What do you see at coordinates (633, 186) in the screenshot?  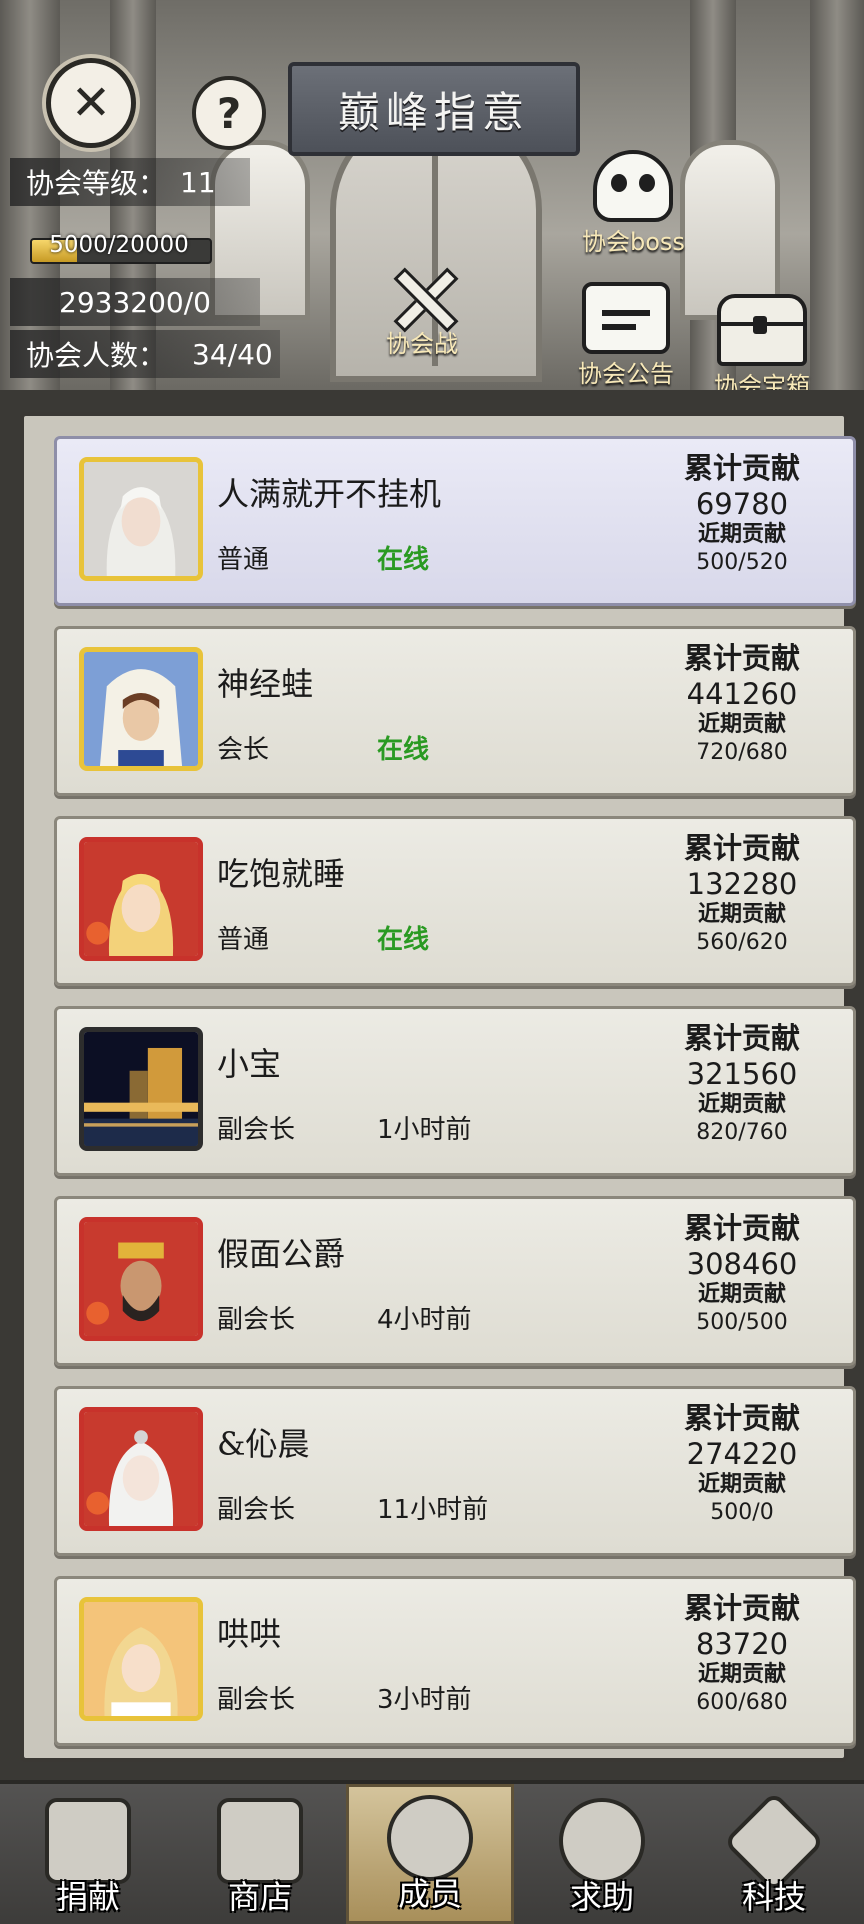 I see `skull-icon` at bounding box center [633, 186].